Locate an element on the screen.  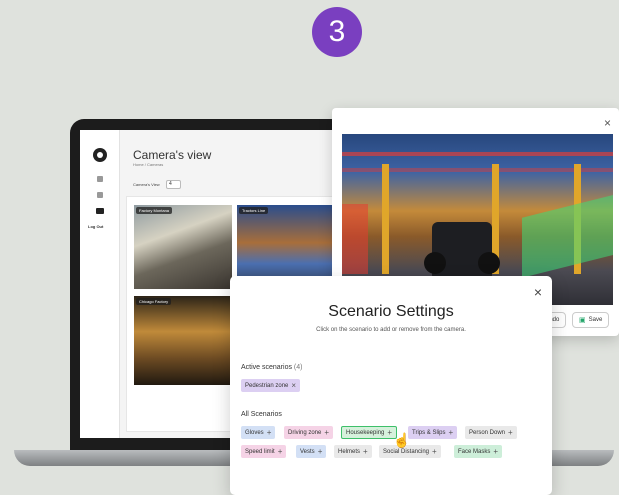
chip-speed-limit: Speed limit + is located at coordinates (264, 451).